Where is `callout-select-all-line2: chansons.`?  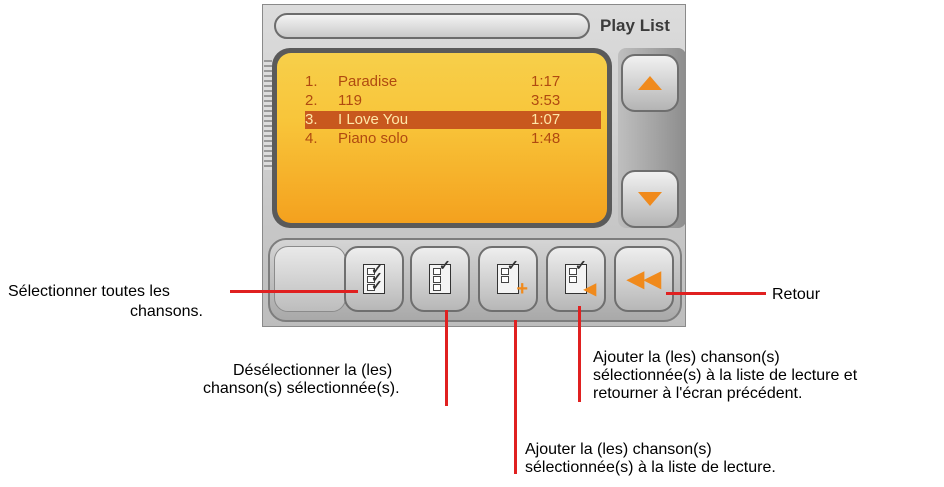
callout-select-all-line2: chansons. is located at coordinates (166, 311).